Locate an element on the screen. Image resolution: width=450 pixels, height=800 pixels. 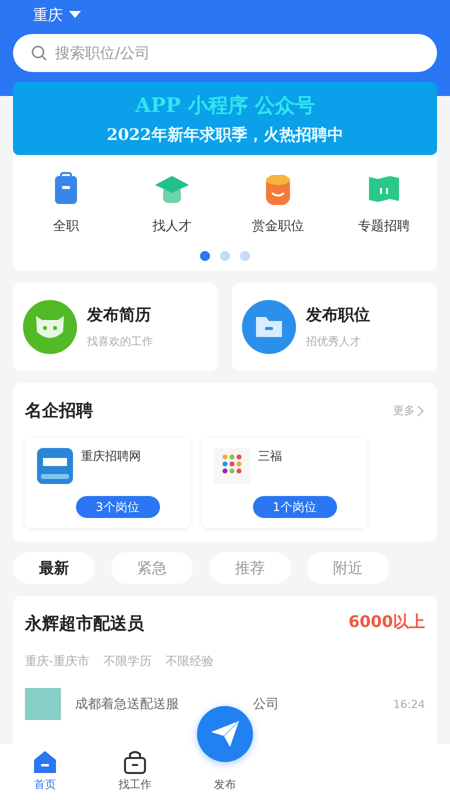
home-icon is located at coordinates (45, 762).